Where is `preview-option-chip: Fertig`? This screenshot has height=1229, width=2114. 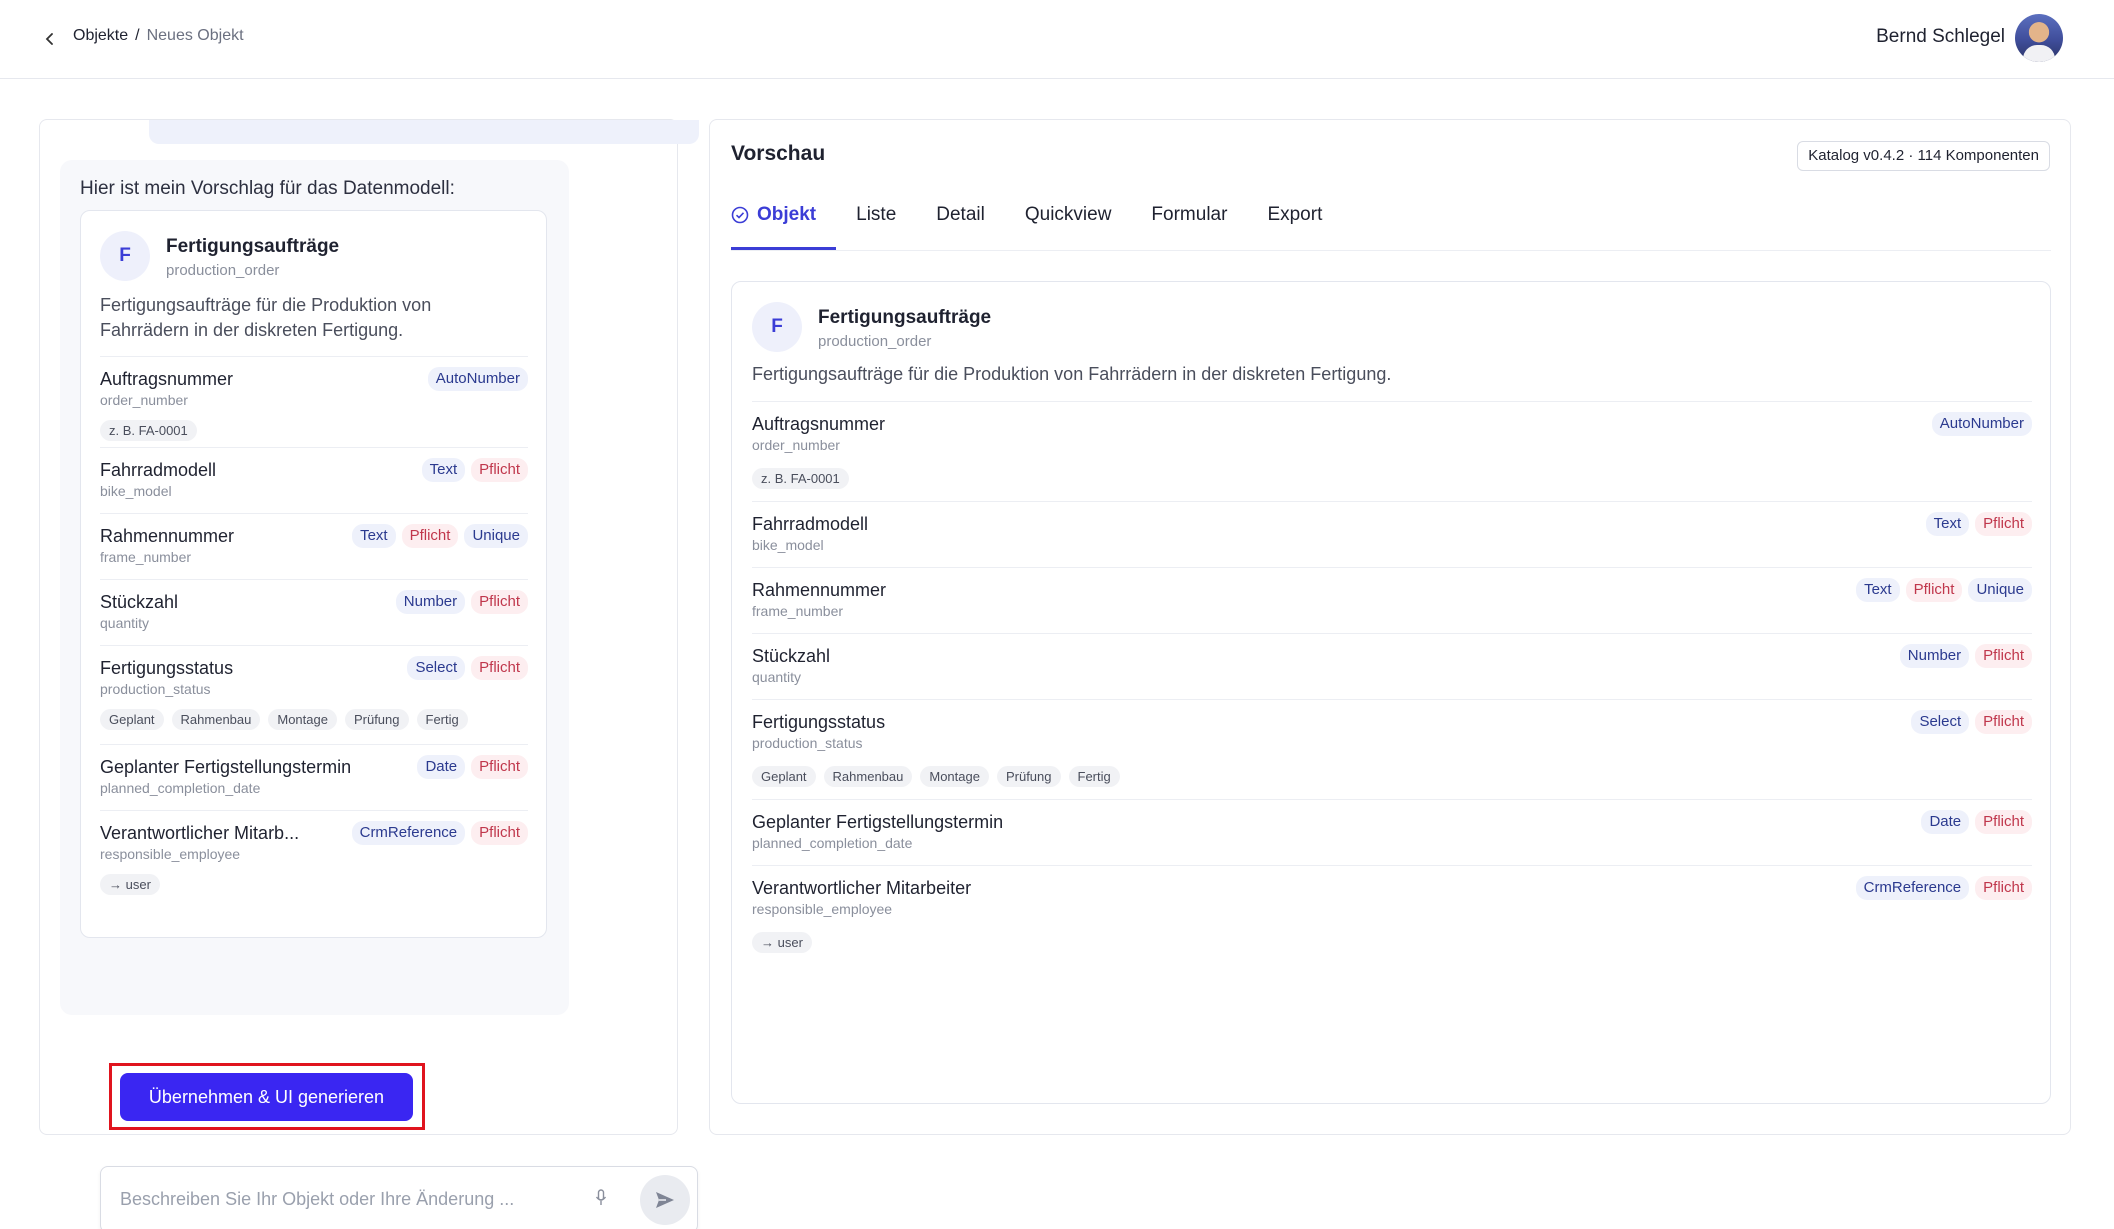
preview-option-chip: Fertig is located at coordinates (1094, 776).